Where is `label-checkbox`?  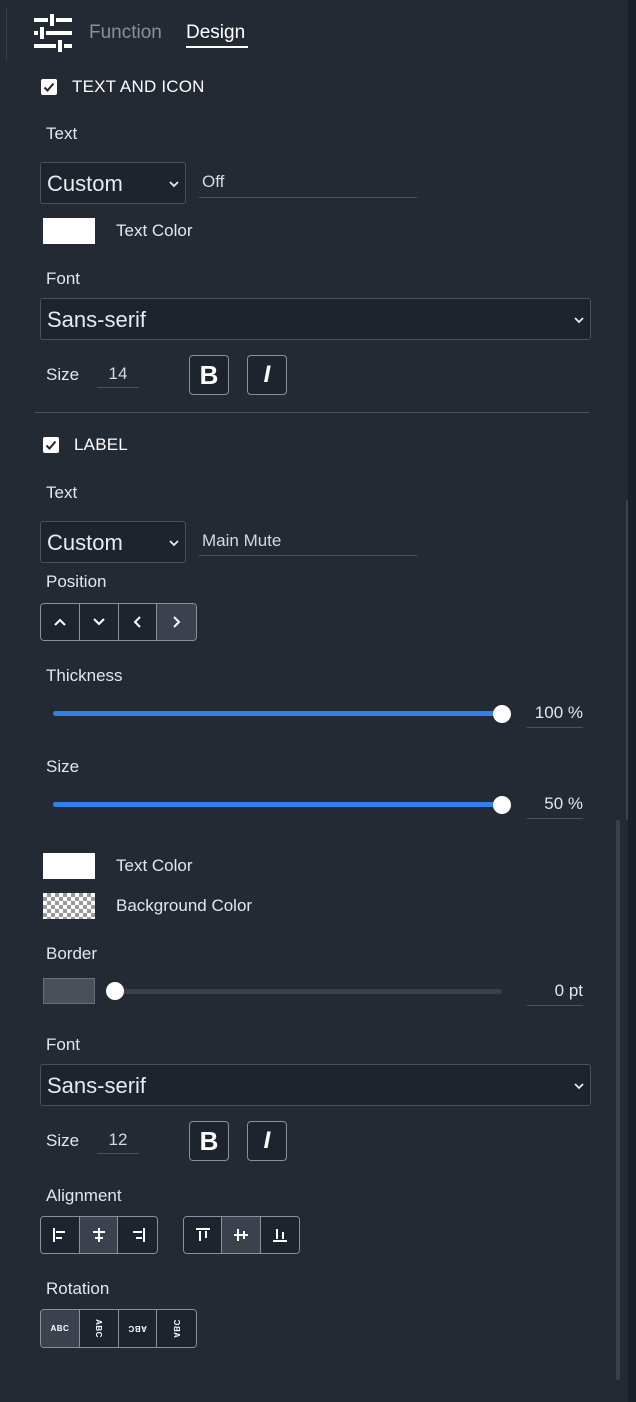 label-checkbox is located at coordinates (51, 445).